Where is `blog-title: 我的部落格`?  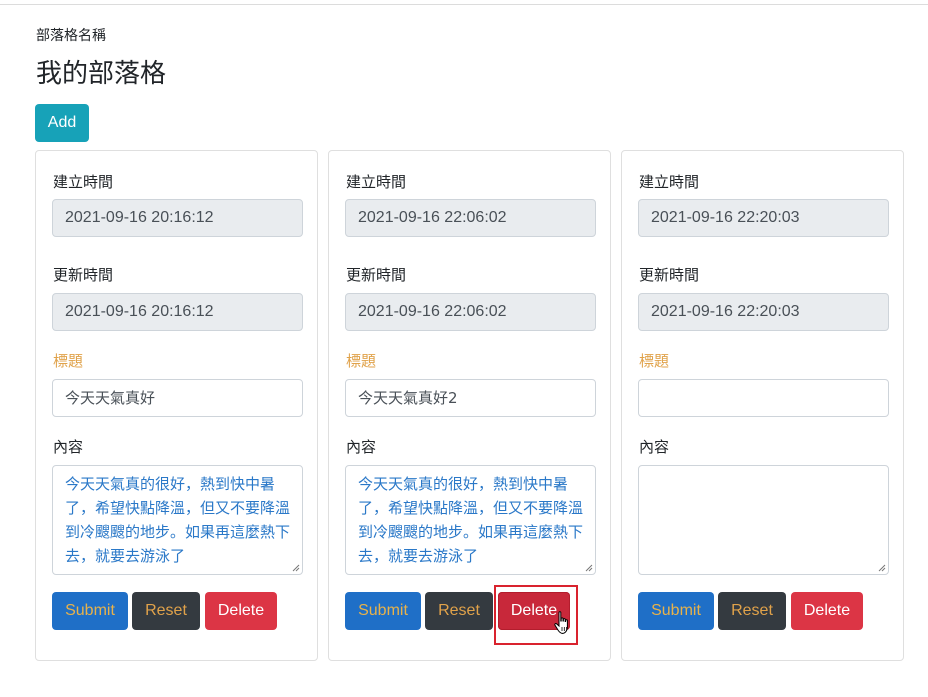 blog-title: 我的部落格 is located at coordinates (101, 74).